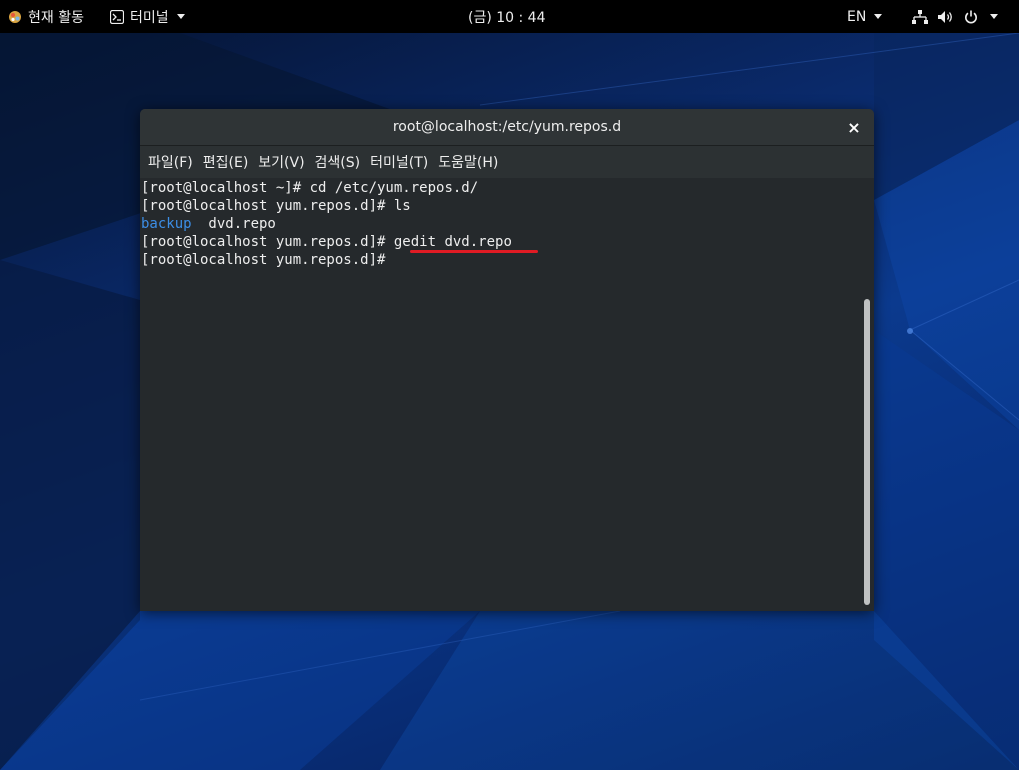  What do you see at coordinates (281, 162) in the screenshot?
I see `menu-view: 보기(V)` at bounding box center [281, 162].